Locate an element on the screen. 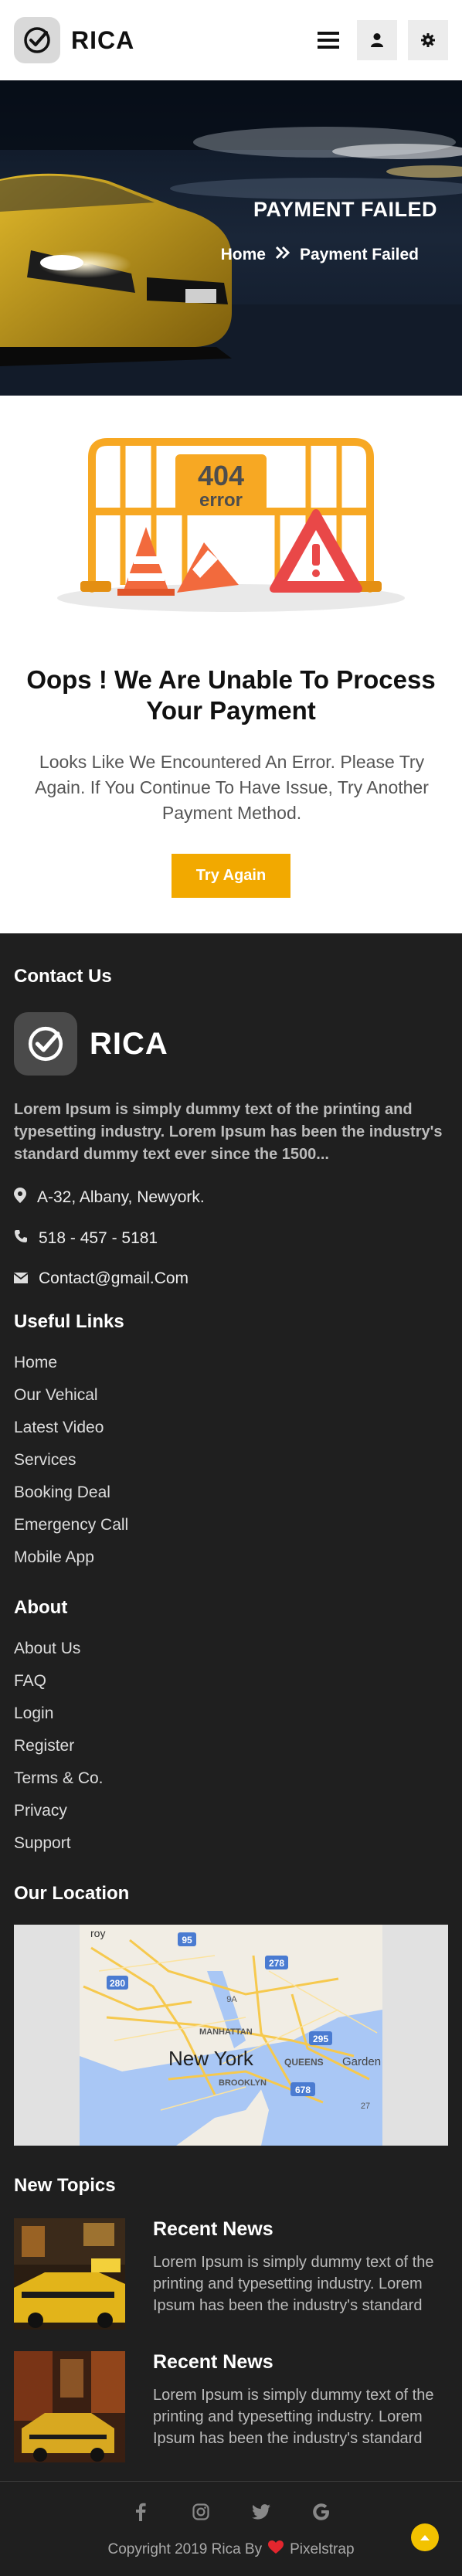  map-route-295: 295 is located at coordinates (320, 2039).